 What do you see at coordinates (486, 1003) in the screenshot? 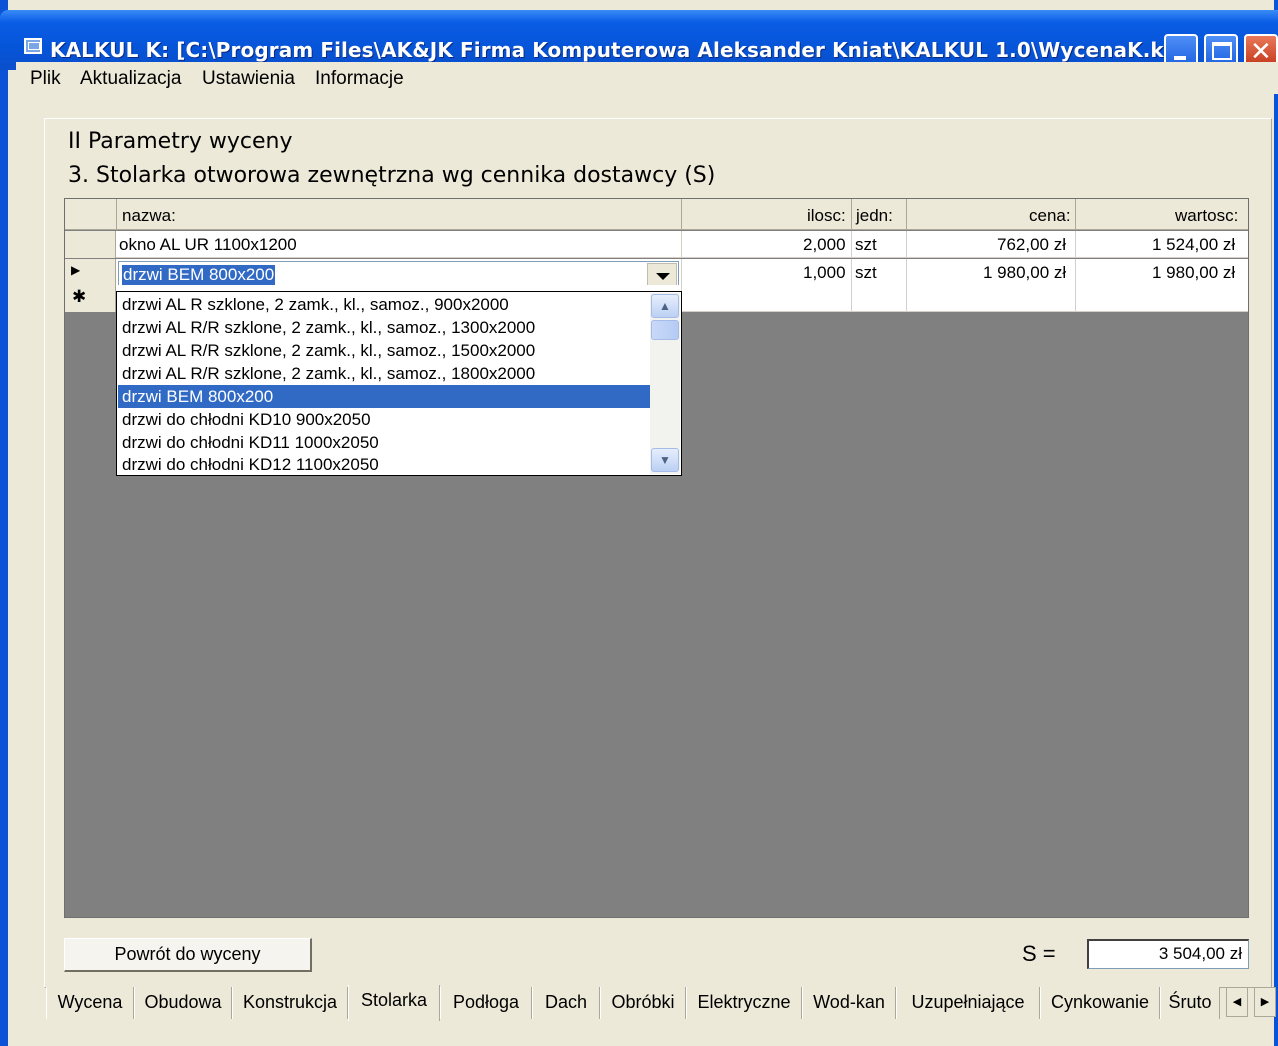
I see `tab-podloga: Podłoga` at bounding box center [486, 1003].